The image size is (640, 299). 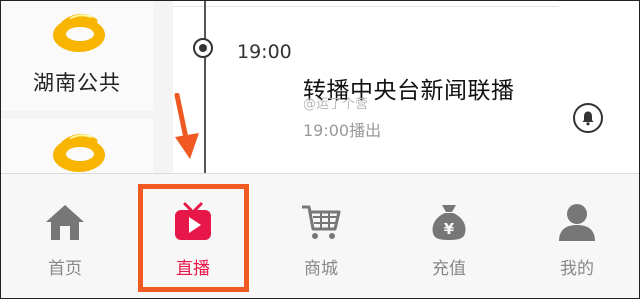 I want to click on cart-icon, so click(x=321, y=222).